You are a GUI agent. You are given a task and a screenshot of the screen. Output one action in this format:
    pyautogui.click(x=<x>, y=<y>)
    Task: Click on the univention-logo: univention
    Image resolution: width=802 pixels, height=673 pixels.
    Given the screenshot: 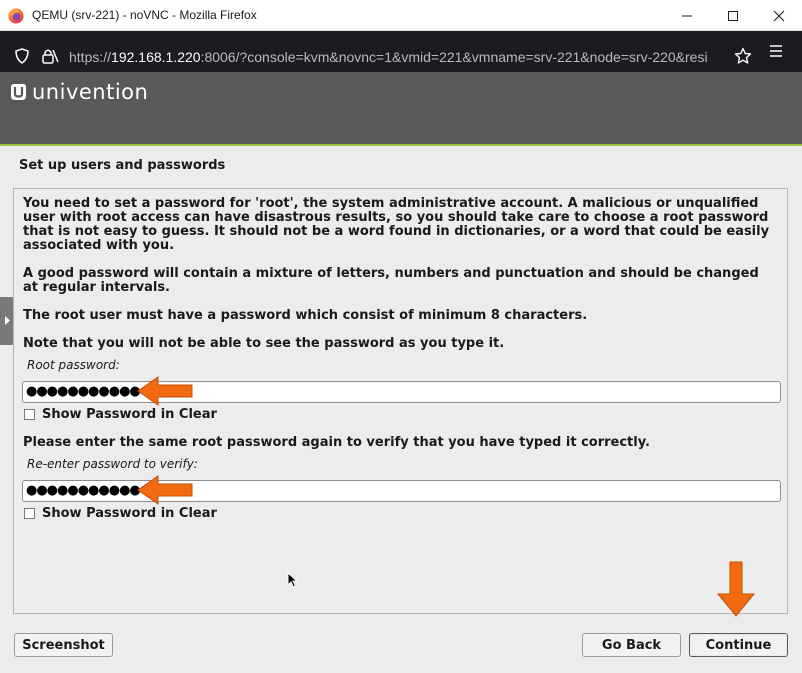 What is the action you would take?
    pyautogui.click(x=79, y=92)
    